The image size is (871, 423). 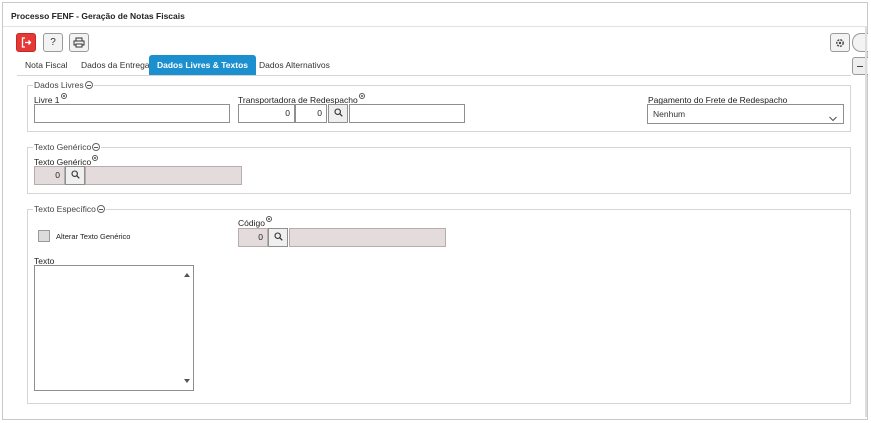 What do you see at coordinates (63, 85) in the screenshot?
I see `dados-livres-legend: Dados Livres` at bounding box center [63, 85].